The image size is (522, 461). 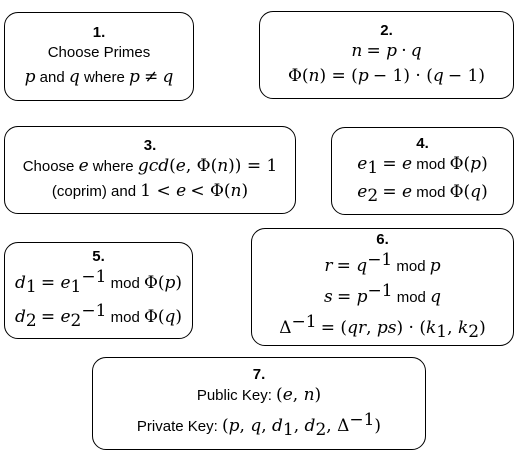 I want to click on step-number: 3., so click(x=150, y=145).